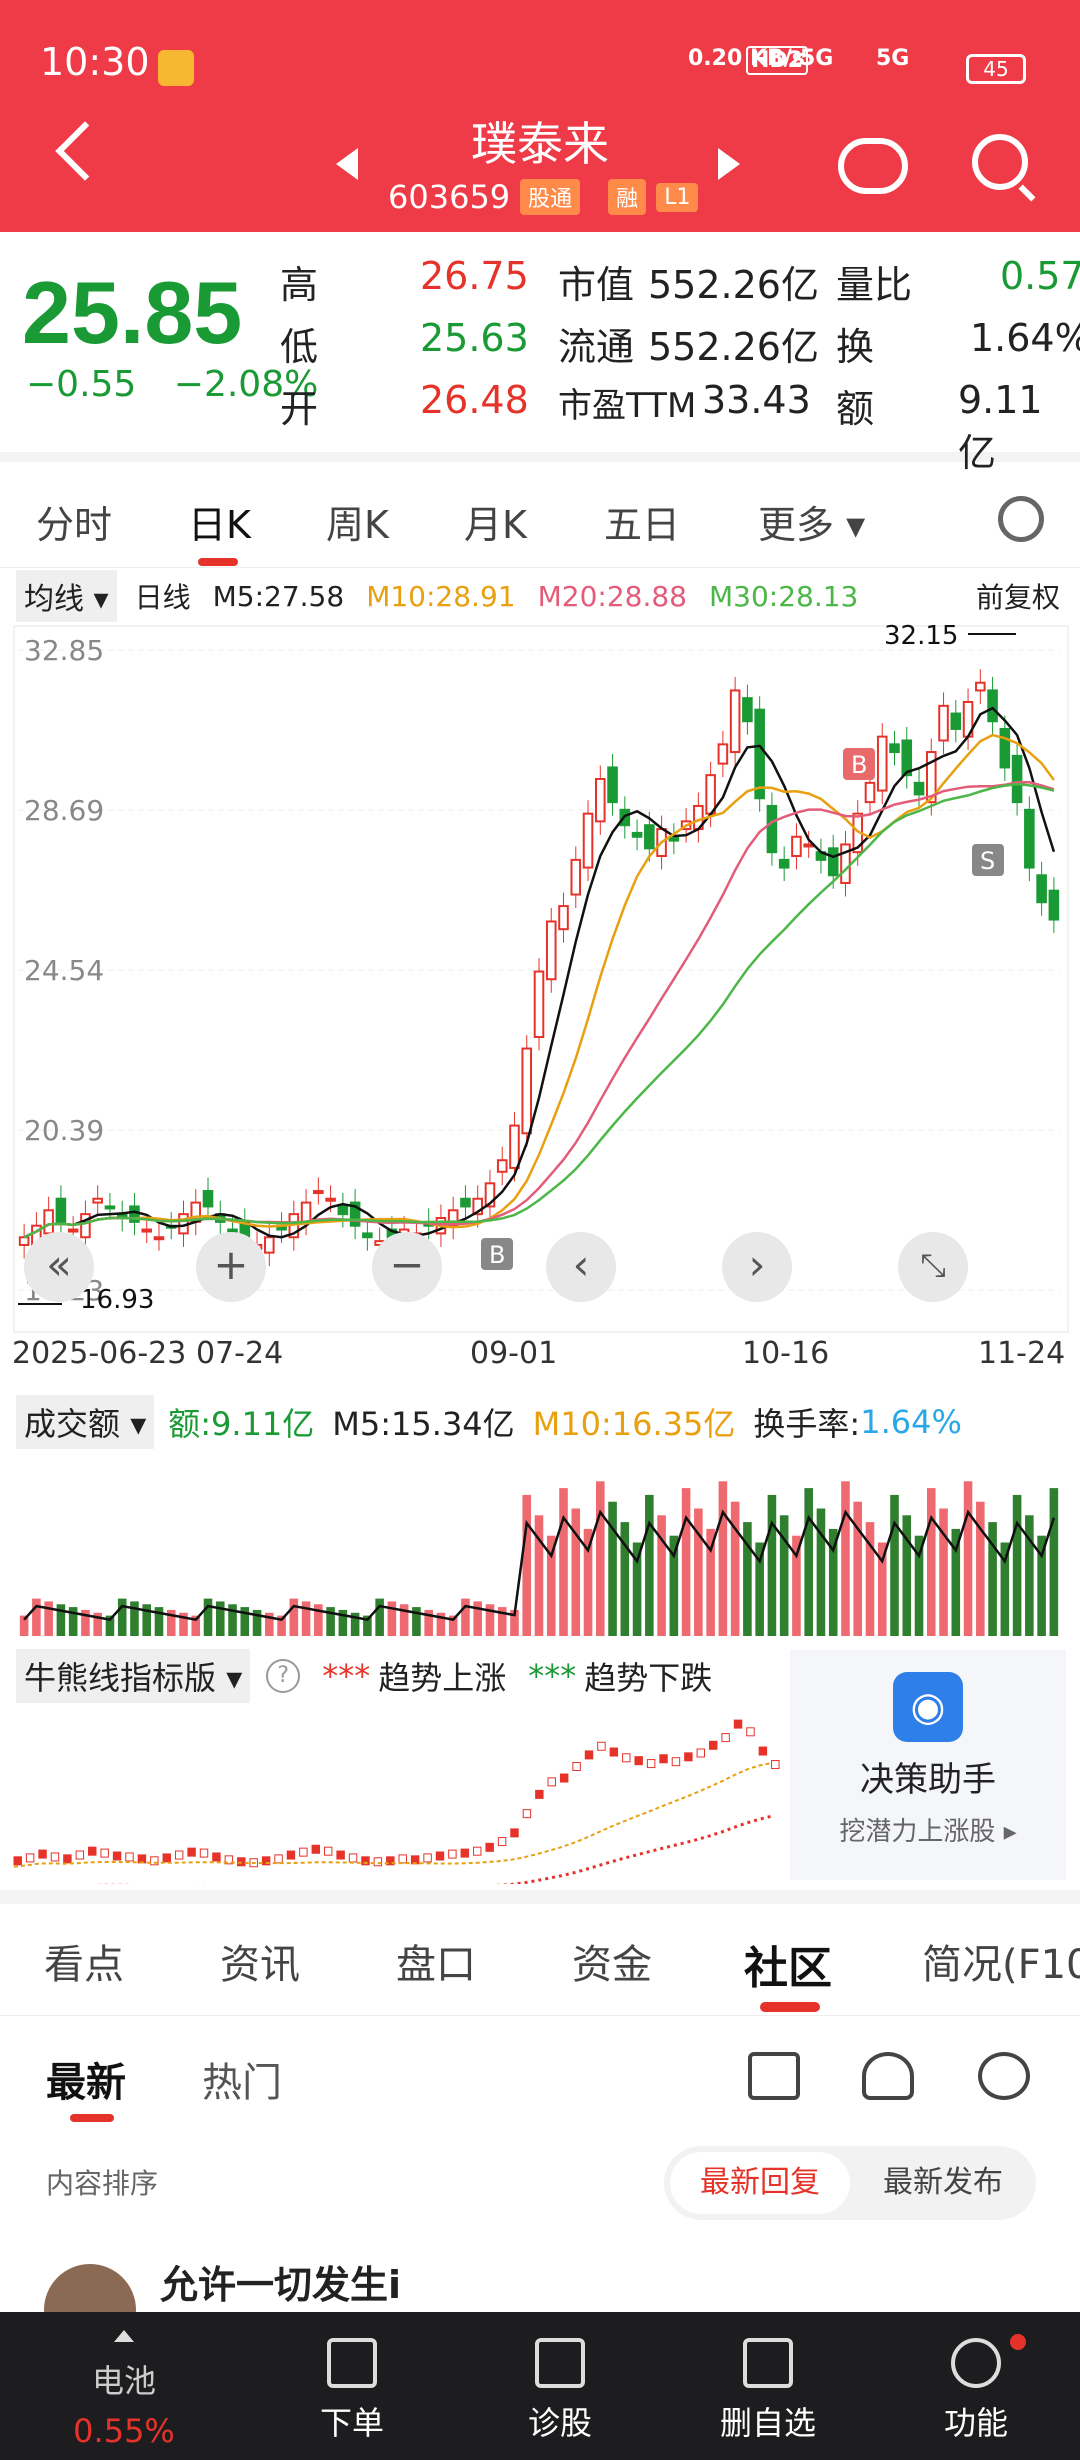 Image resolution: width=1080 pixels, height=2460 pixels. I want to click on value-turnover: 1.64%, so click(1025, 338).